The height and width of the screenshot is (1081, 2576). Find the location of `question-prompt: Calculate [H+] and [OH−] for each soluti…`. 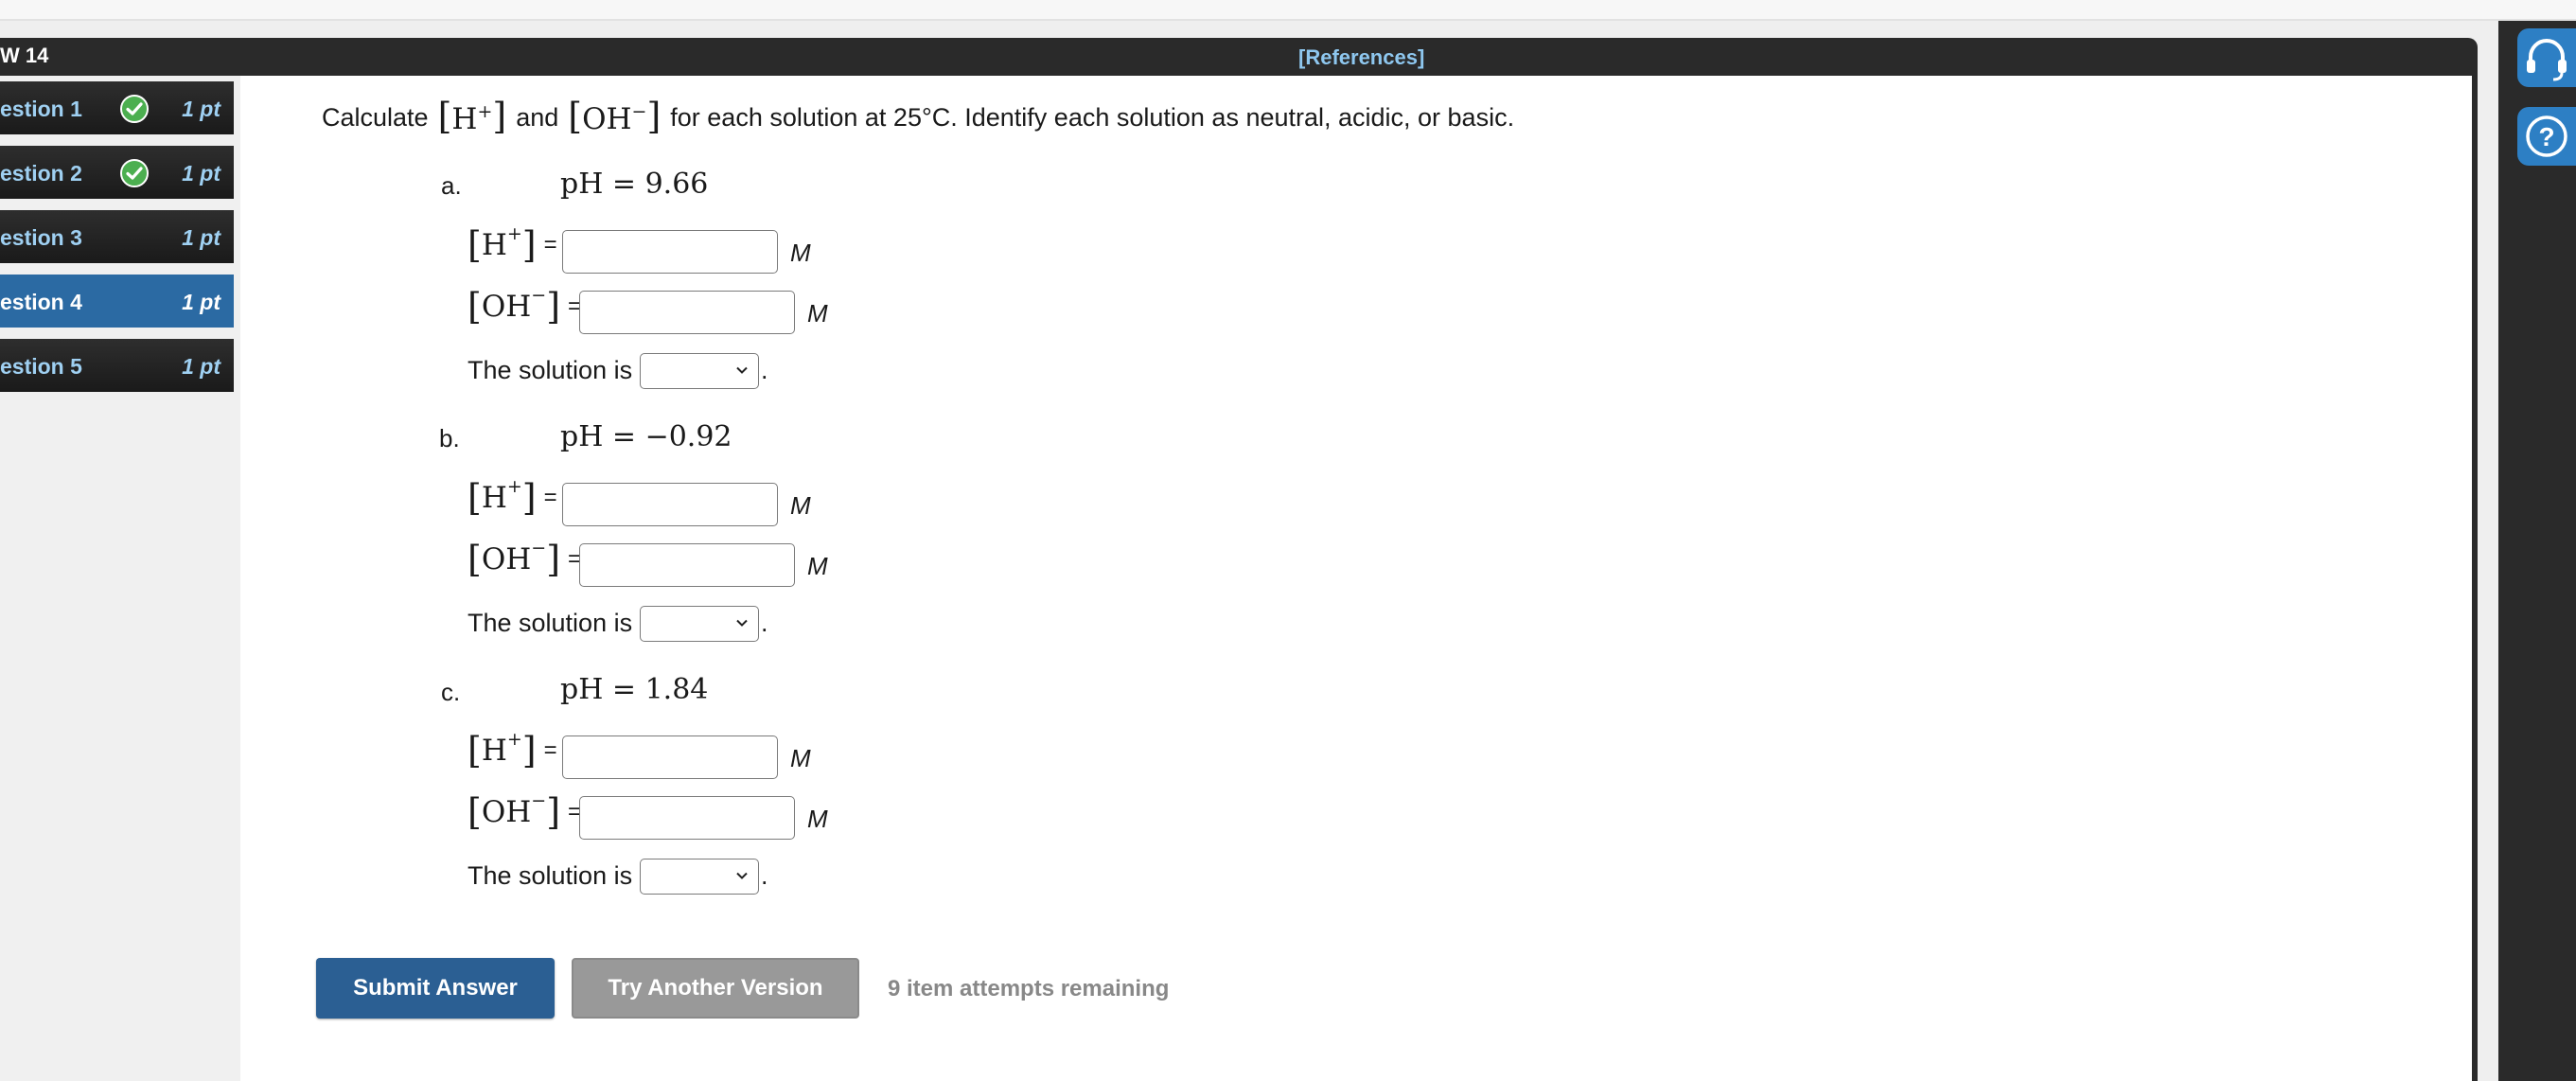

question-prompt: Calculate [H+] and [OH−] for each soluti… is located at coordinates (918, 117).